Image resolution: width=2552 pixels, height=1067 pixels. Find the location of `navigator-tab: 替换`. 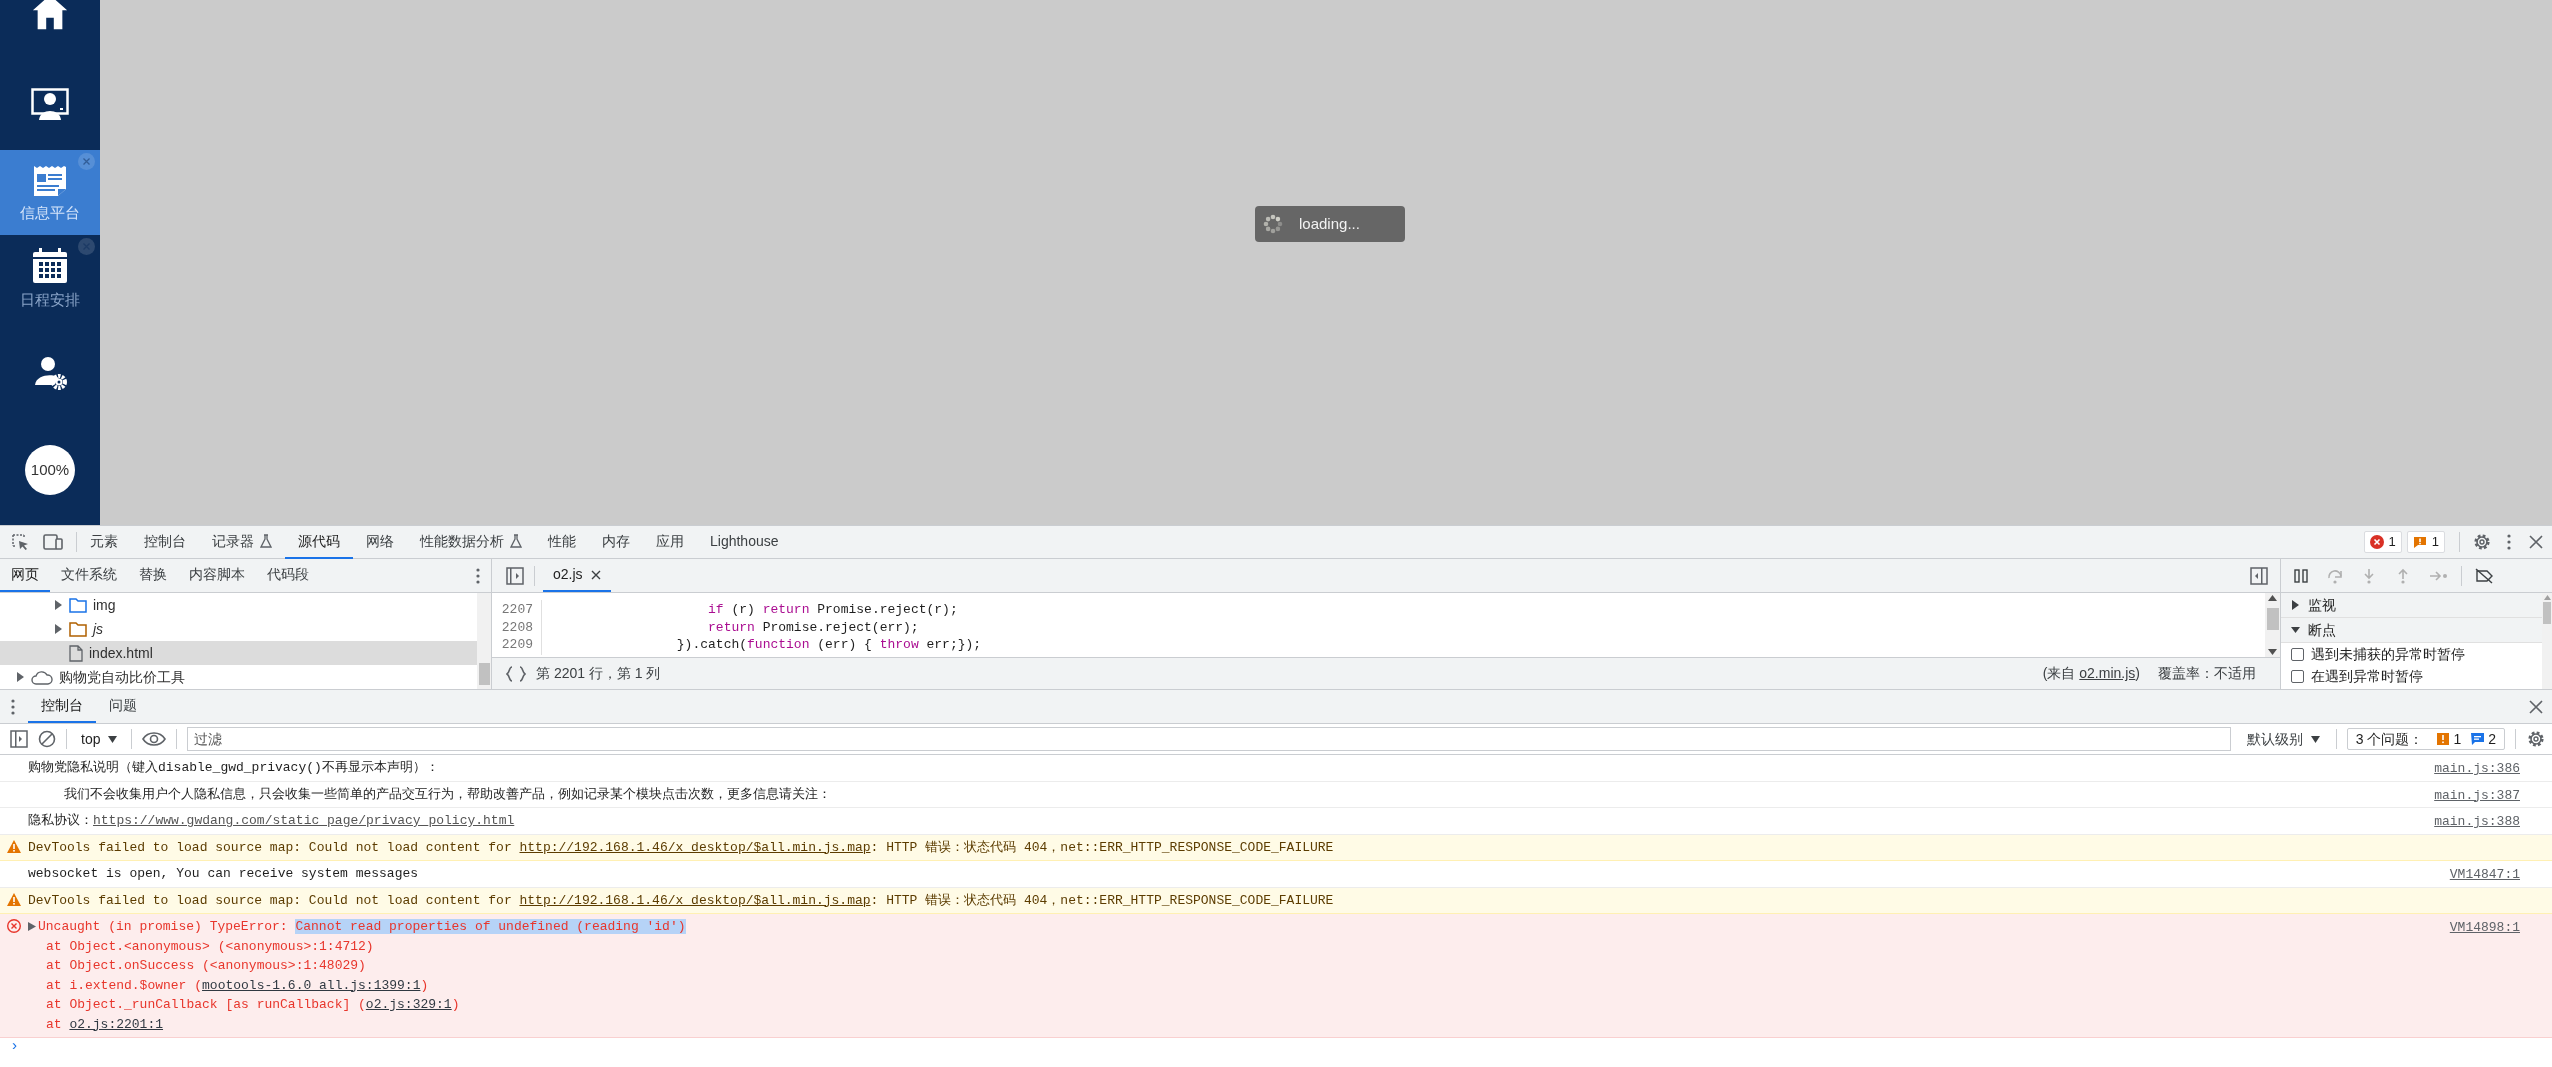

navigator-tab: 替换 is located at coordinates (153, 575).